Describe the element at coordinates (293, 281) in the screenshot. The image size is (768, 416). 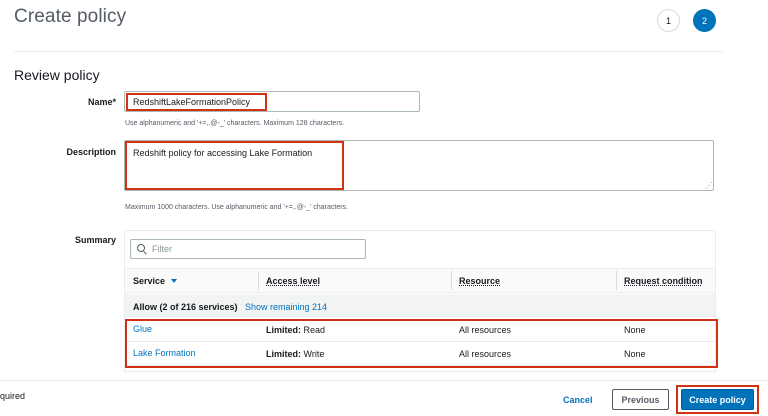
I see `column-header-access-level: Access level` at that location.